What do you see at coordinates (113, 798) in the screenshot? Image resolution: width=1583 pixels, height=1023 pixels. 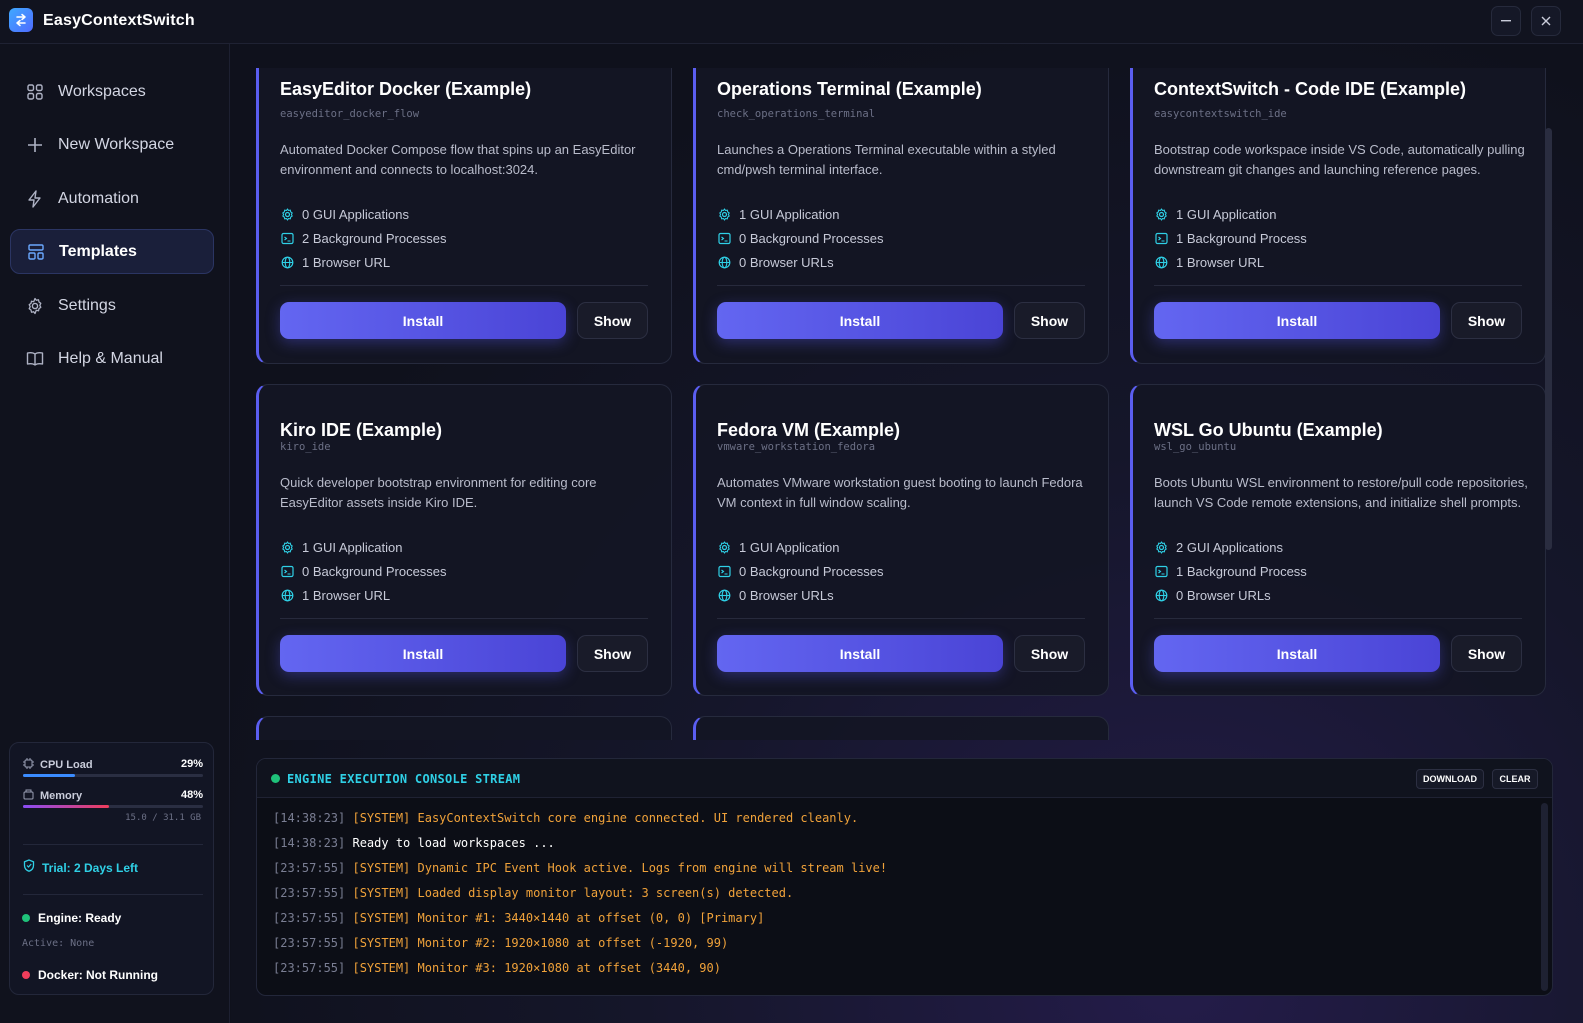 I see `memory-stat: Memory 48%` at bounding box center [113, 798].